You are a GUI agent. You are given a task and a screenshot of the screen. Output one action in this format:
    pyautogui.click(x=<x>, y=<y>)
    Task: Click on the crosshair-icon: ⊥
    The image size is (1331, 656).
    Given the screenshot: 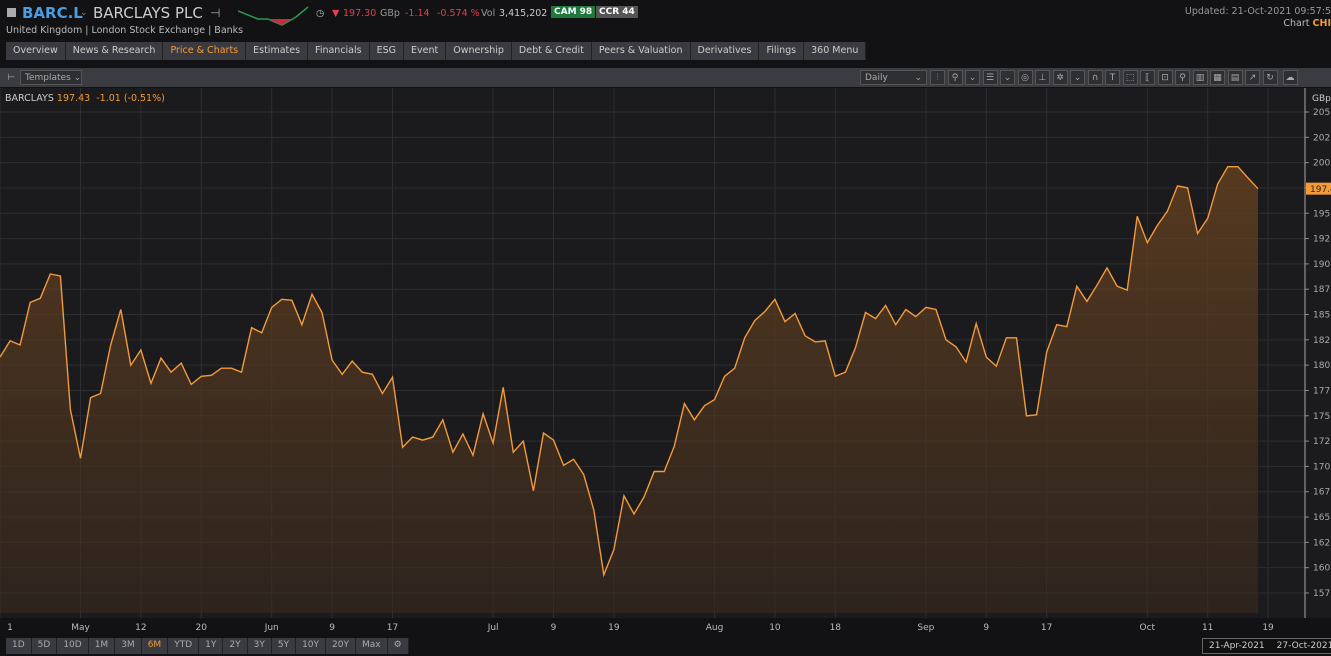 What is the action you would take?
    pyautogui.click(x=1042, y=77)
    